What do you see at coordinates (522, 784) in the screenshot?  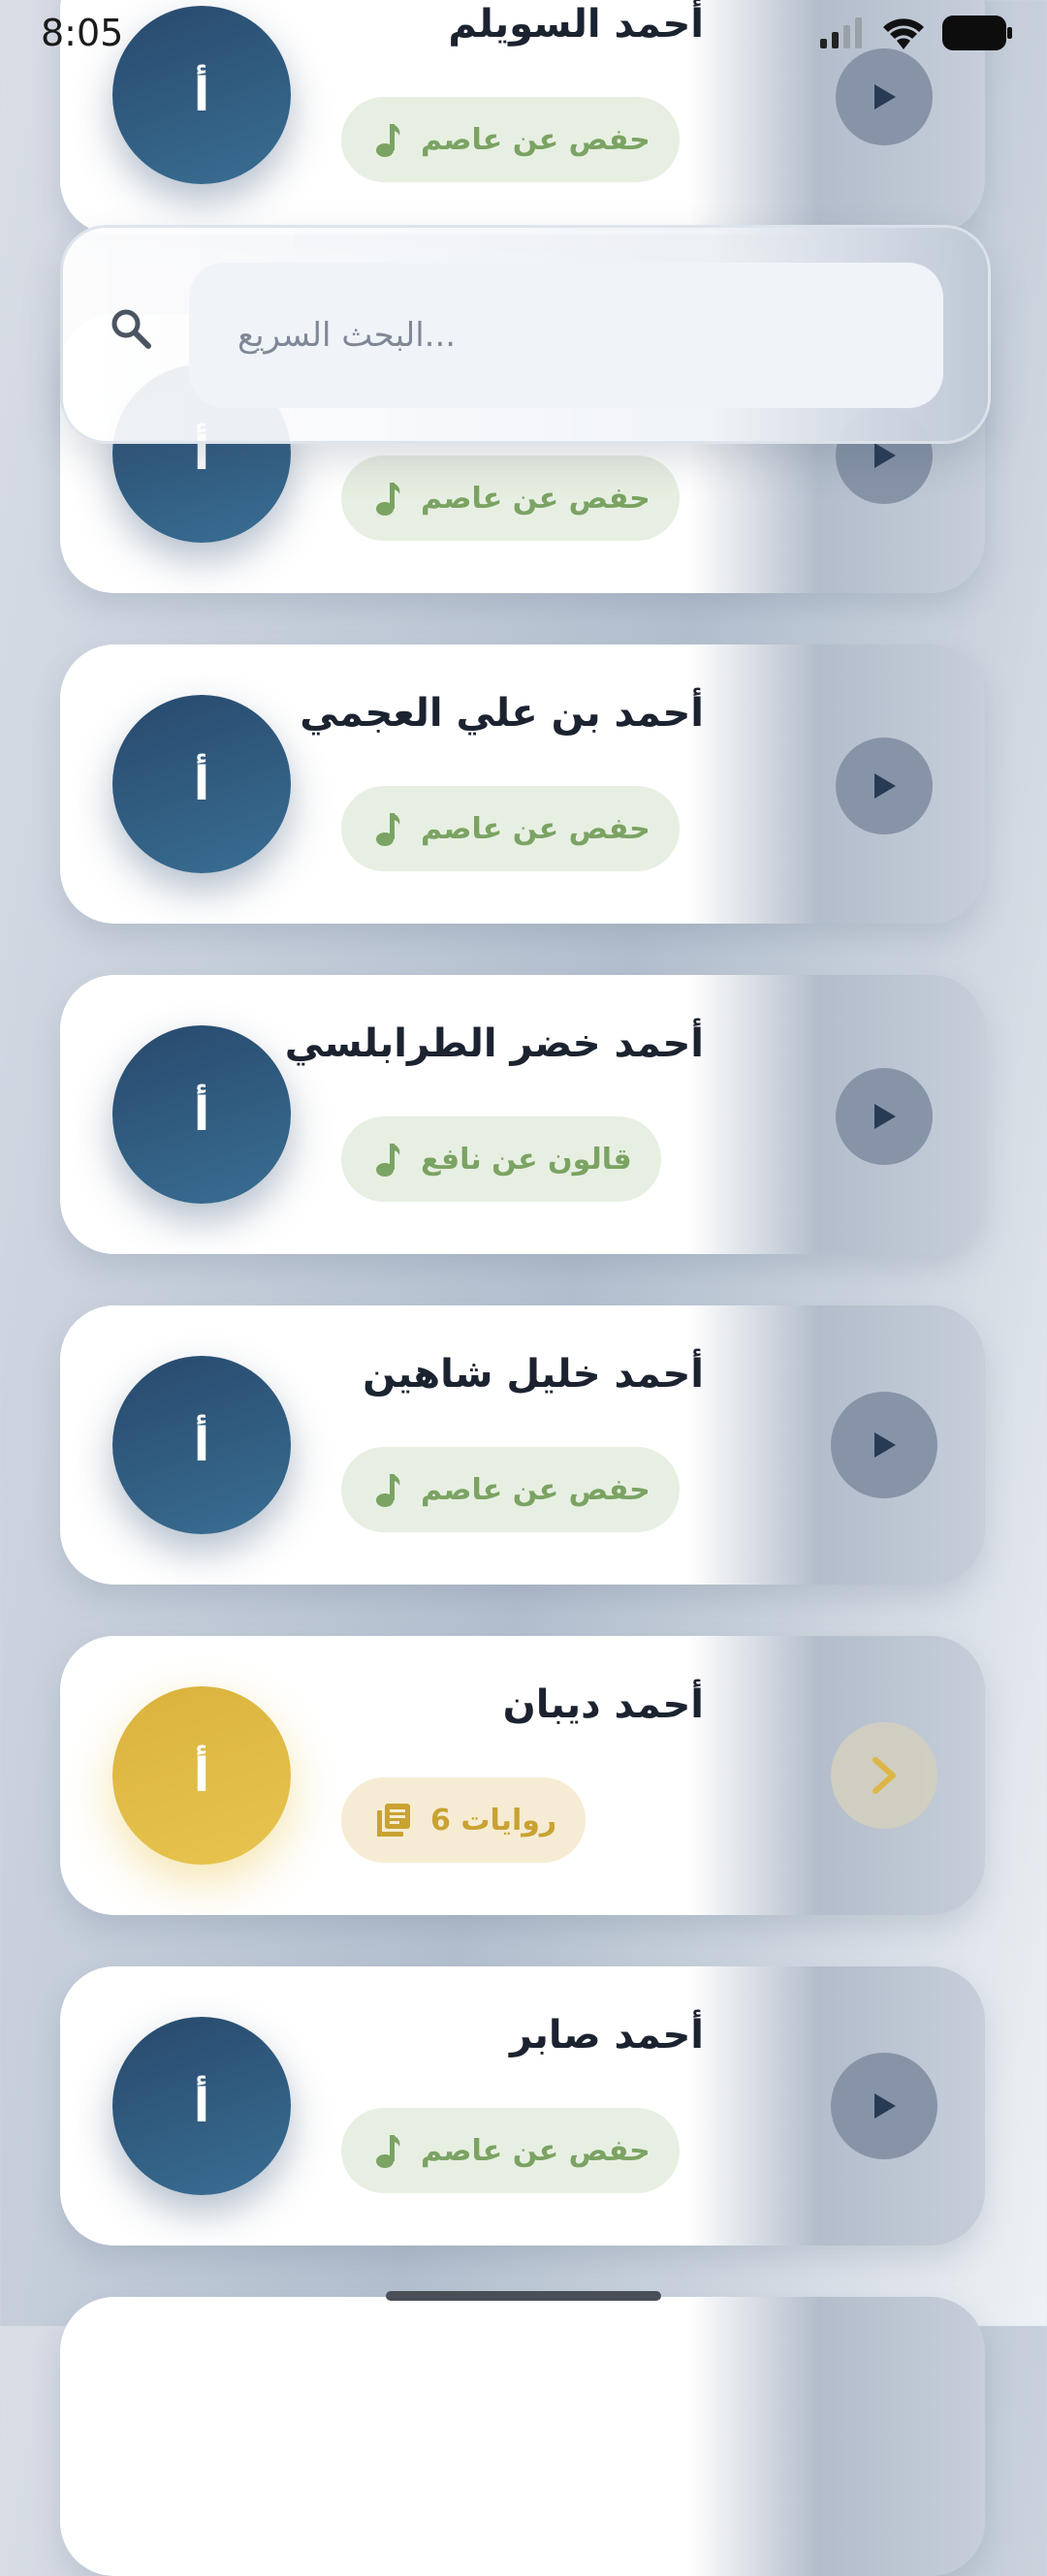 I see `reciter-card: أ أحمد بن علي العجمي حفص عن عاصم` at bounding box center [522, 784].